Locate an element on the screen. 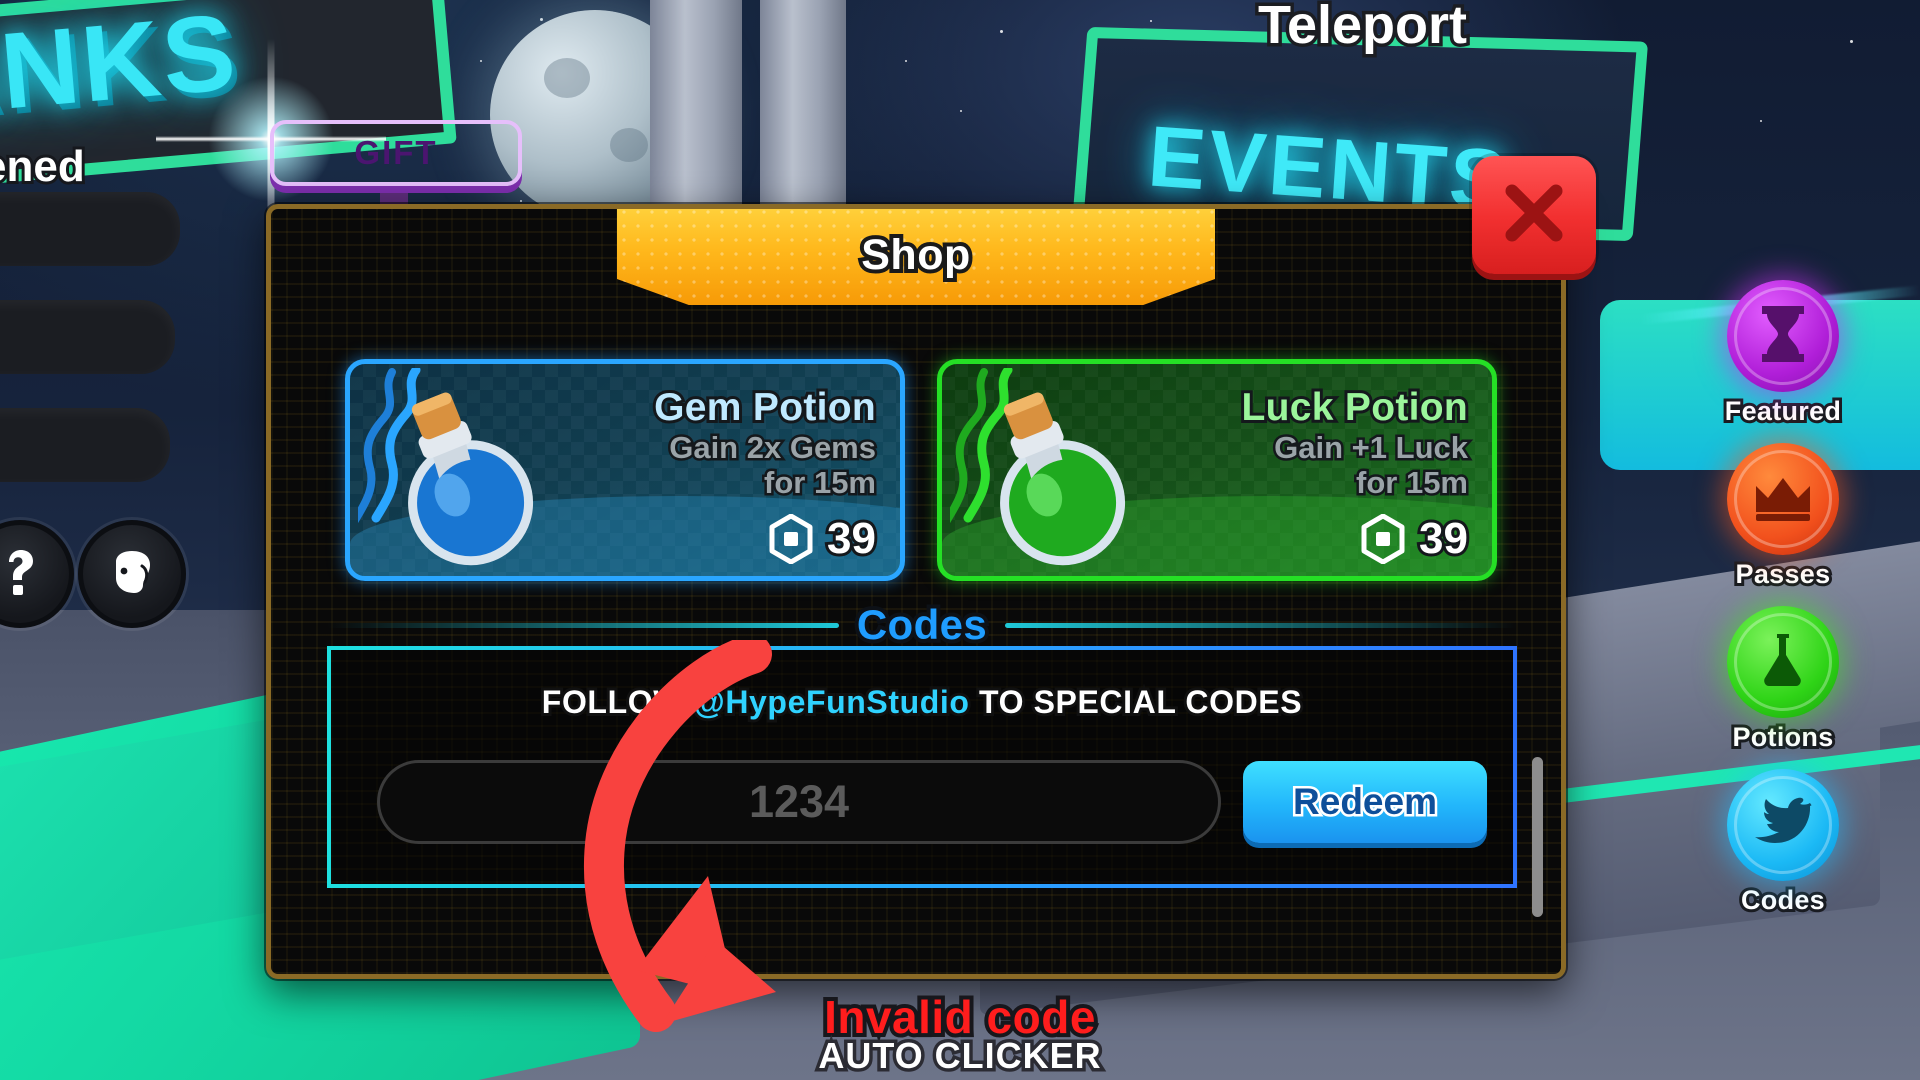 The image size is (1920, 1080). sidebar-item-codes: Codes is located at coordinates (1783, 843).